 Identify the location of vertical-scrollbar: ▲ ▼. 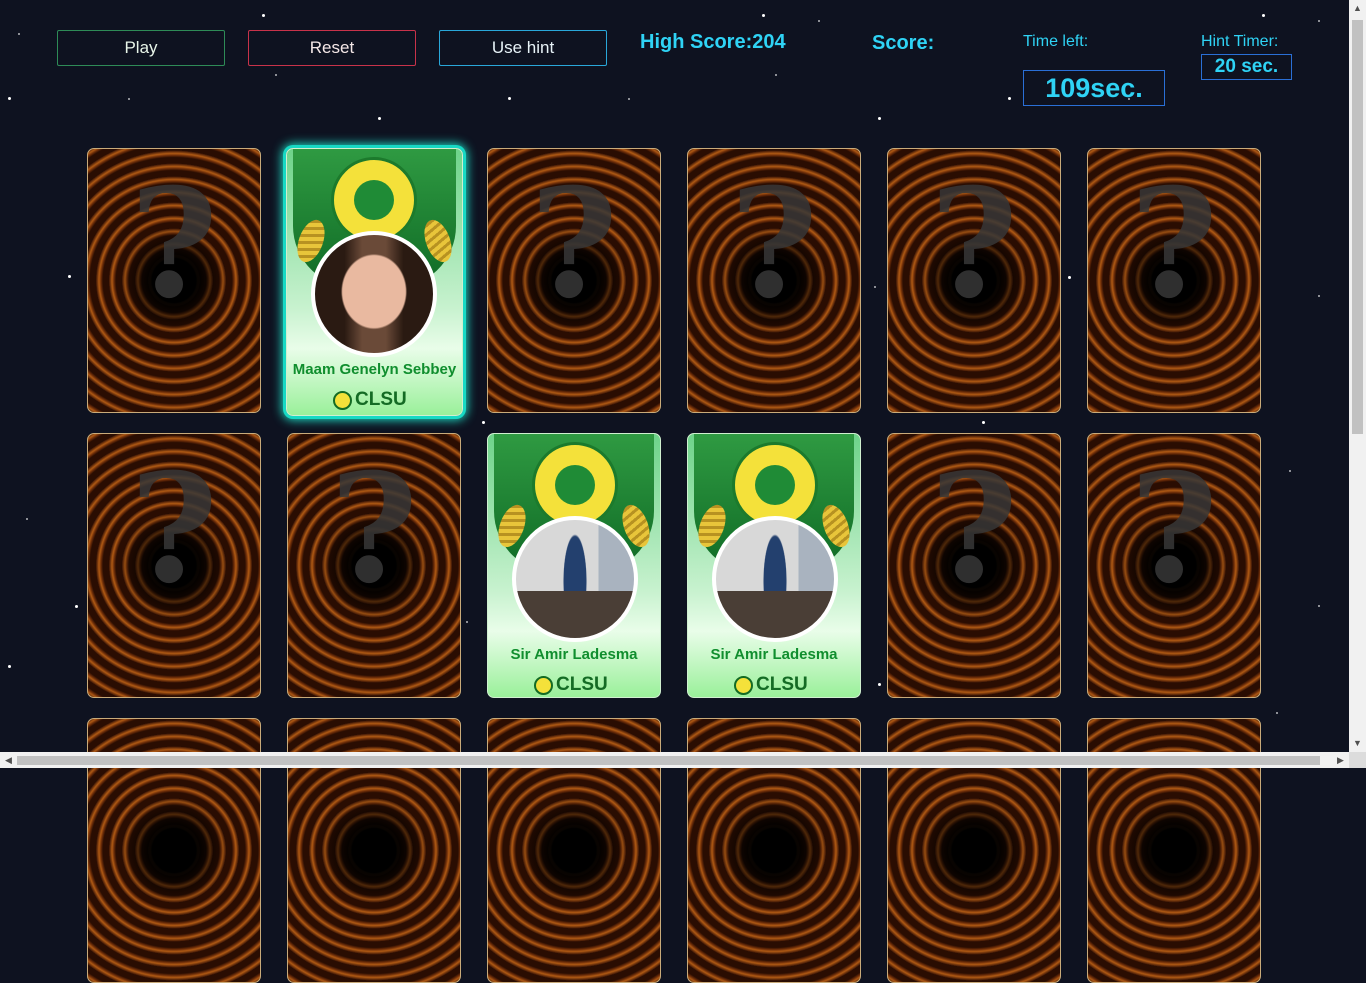
(1357, 376).